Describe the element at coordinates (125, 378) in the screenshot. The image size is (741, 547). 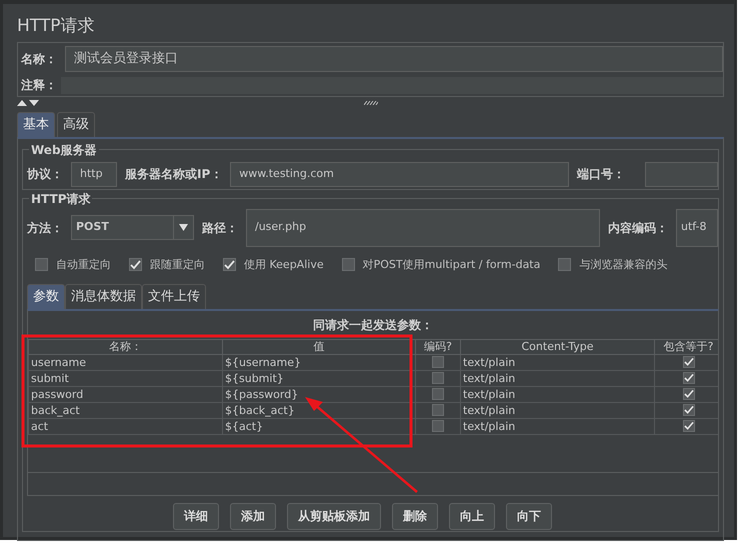
I see `table-cell: submit` at that location.